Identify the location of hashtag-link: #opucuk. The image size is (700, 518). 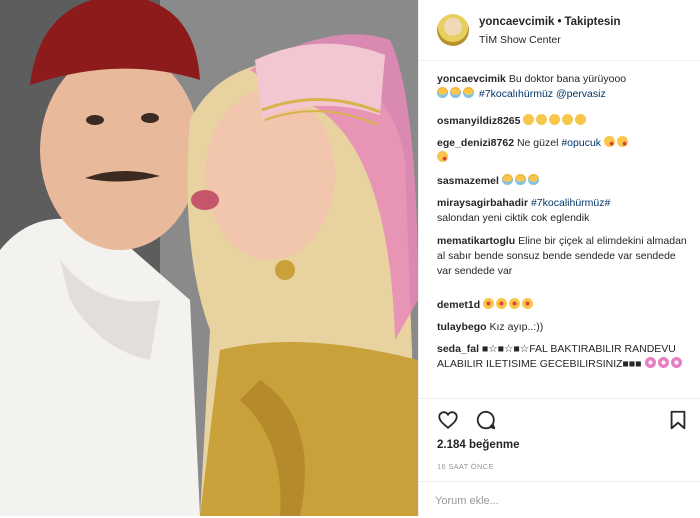
(581, 143).